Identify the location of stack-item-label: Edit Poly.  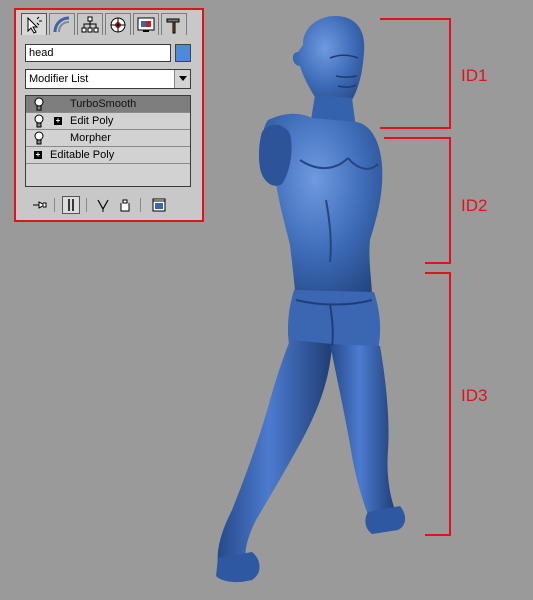
(92, 121).